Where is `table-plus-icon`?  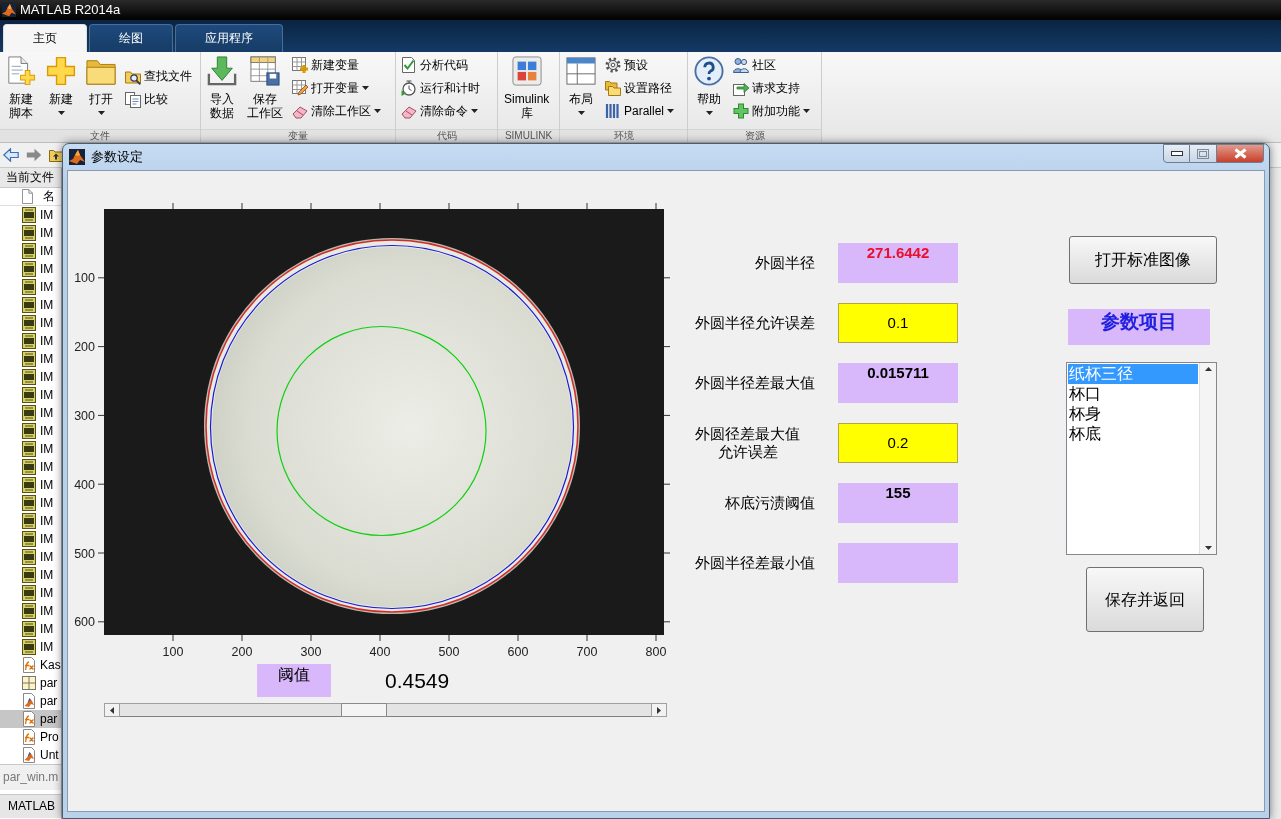
table-plus-icon is located at coordinates (300, 65).